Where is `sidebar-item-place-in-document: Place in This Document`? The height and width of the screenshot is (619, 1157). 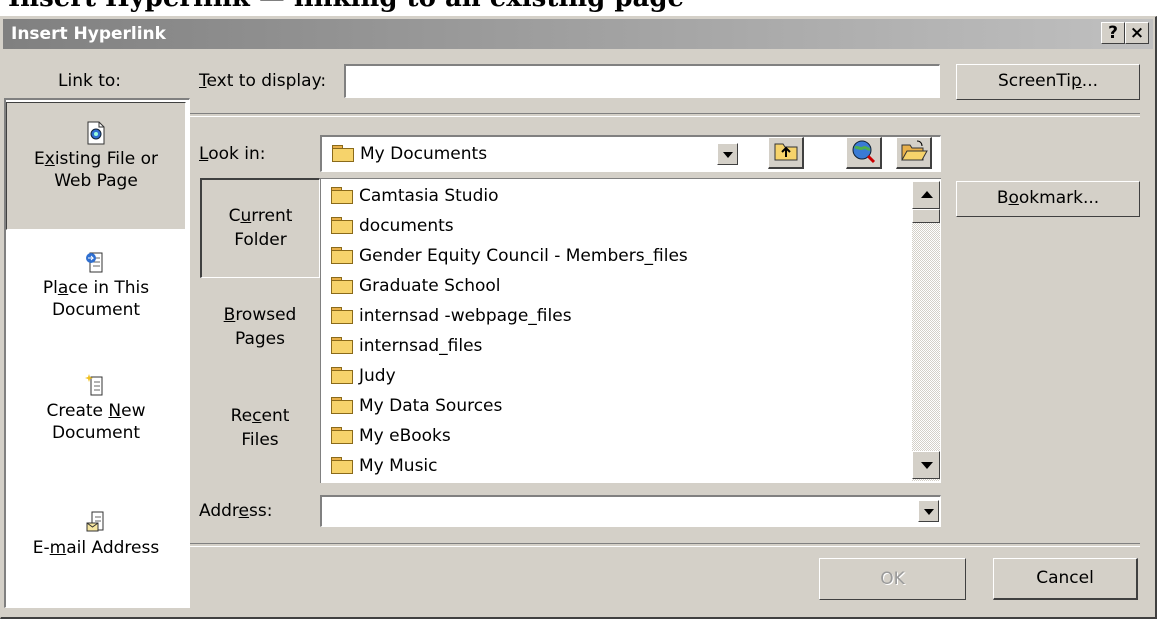 sidebar-item-place-in-document: Place in This Document is located at coordinates (96, 285).